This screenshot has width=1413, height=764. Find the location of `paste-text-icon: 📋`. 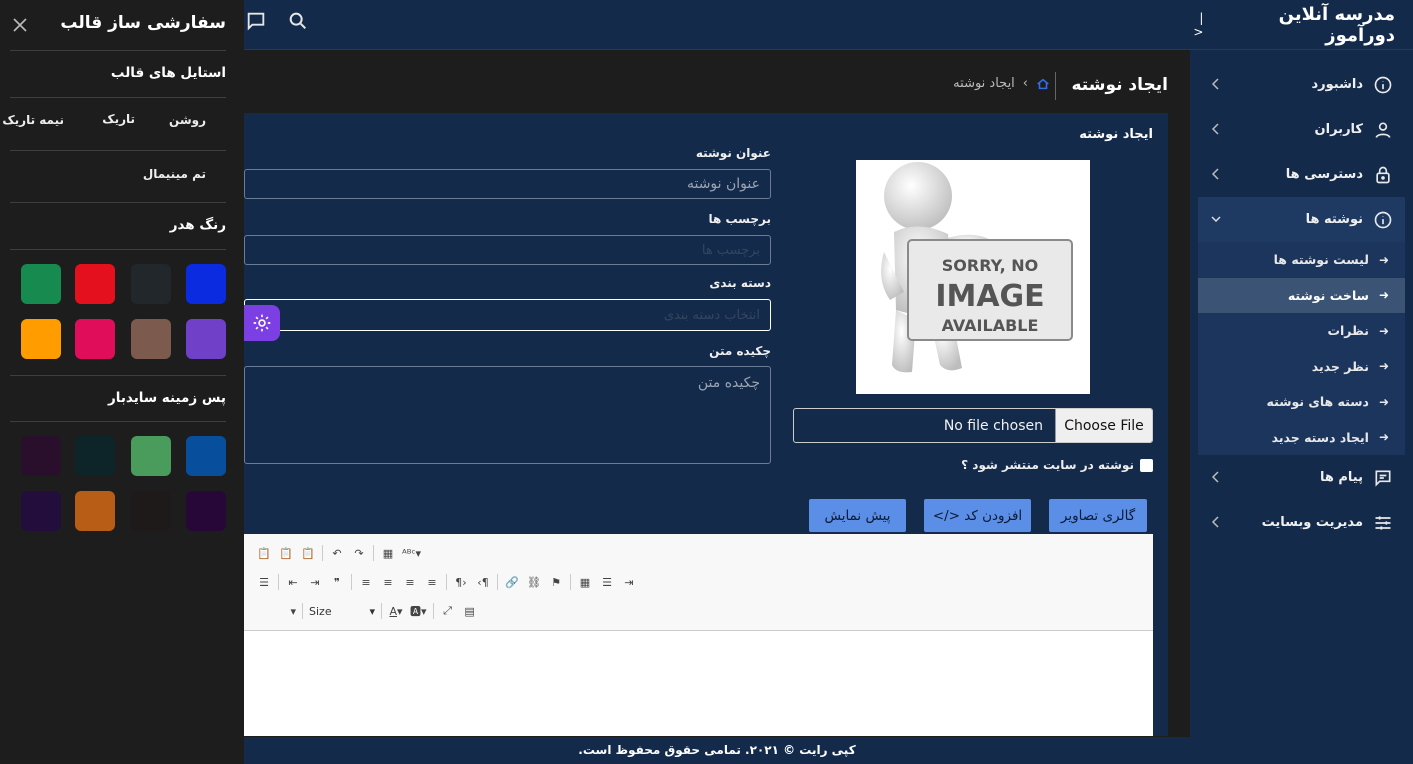

paste-text-icon: 📋 is located at coordinates (286, 553).